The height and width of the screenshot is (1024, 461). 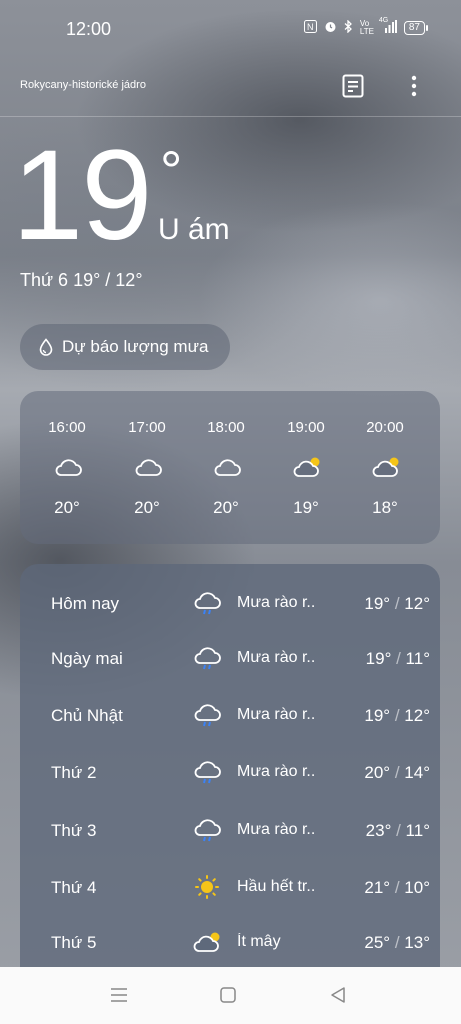 I want to click on day-temperature-range: 25° / 13°, so click(x=397, y=942).